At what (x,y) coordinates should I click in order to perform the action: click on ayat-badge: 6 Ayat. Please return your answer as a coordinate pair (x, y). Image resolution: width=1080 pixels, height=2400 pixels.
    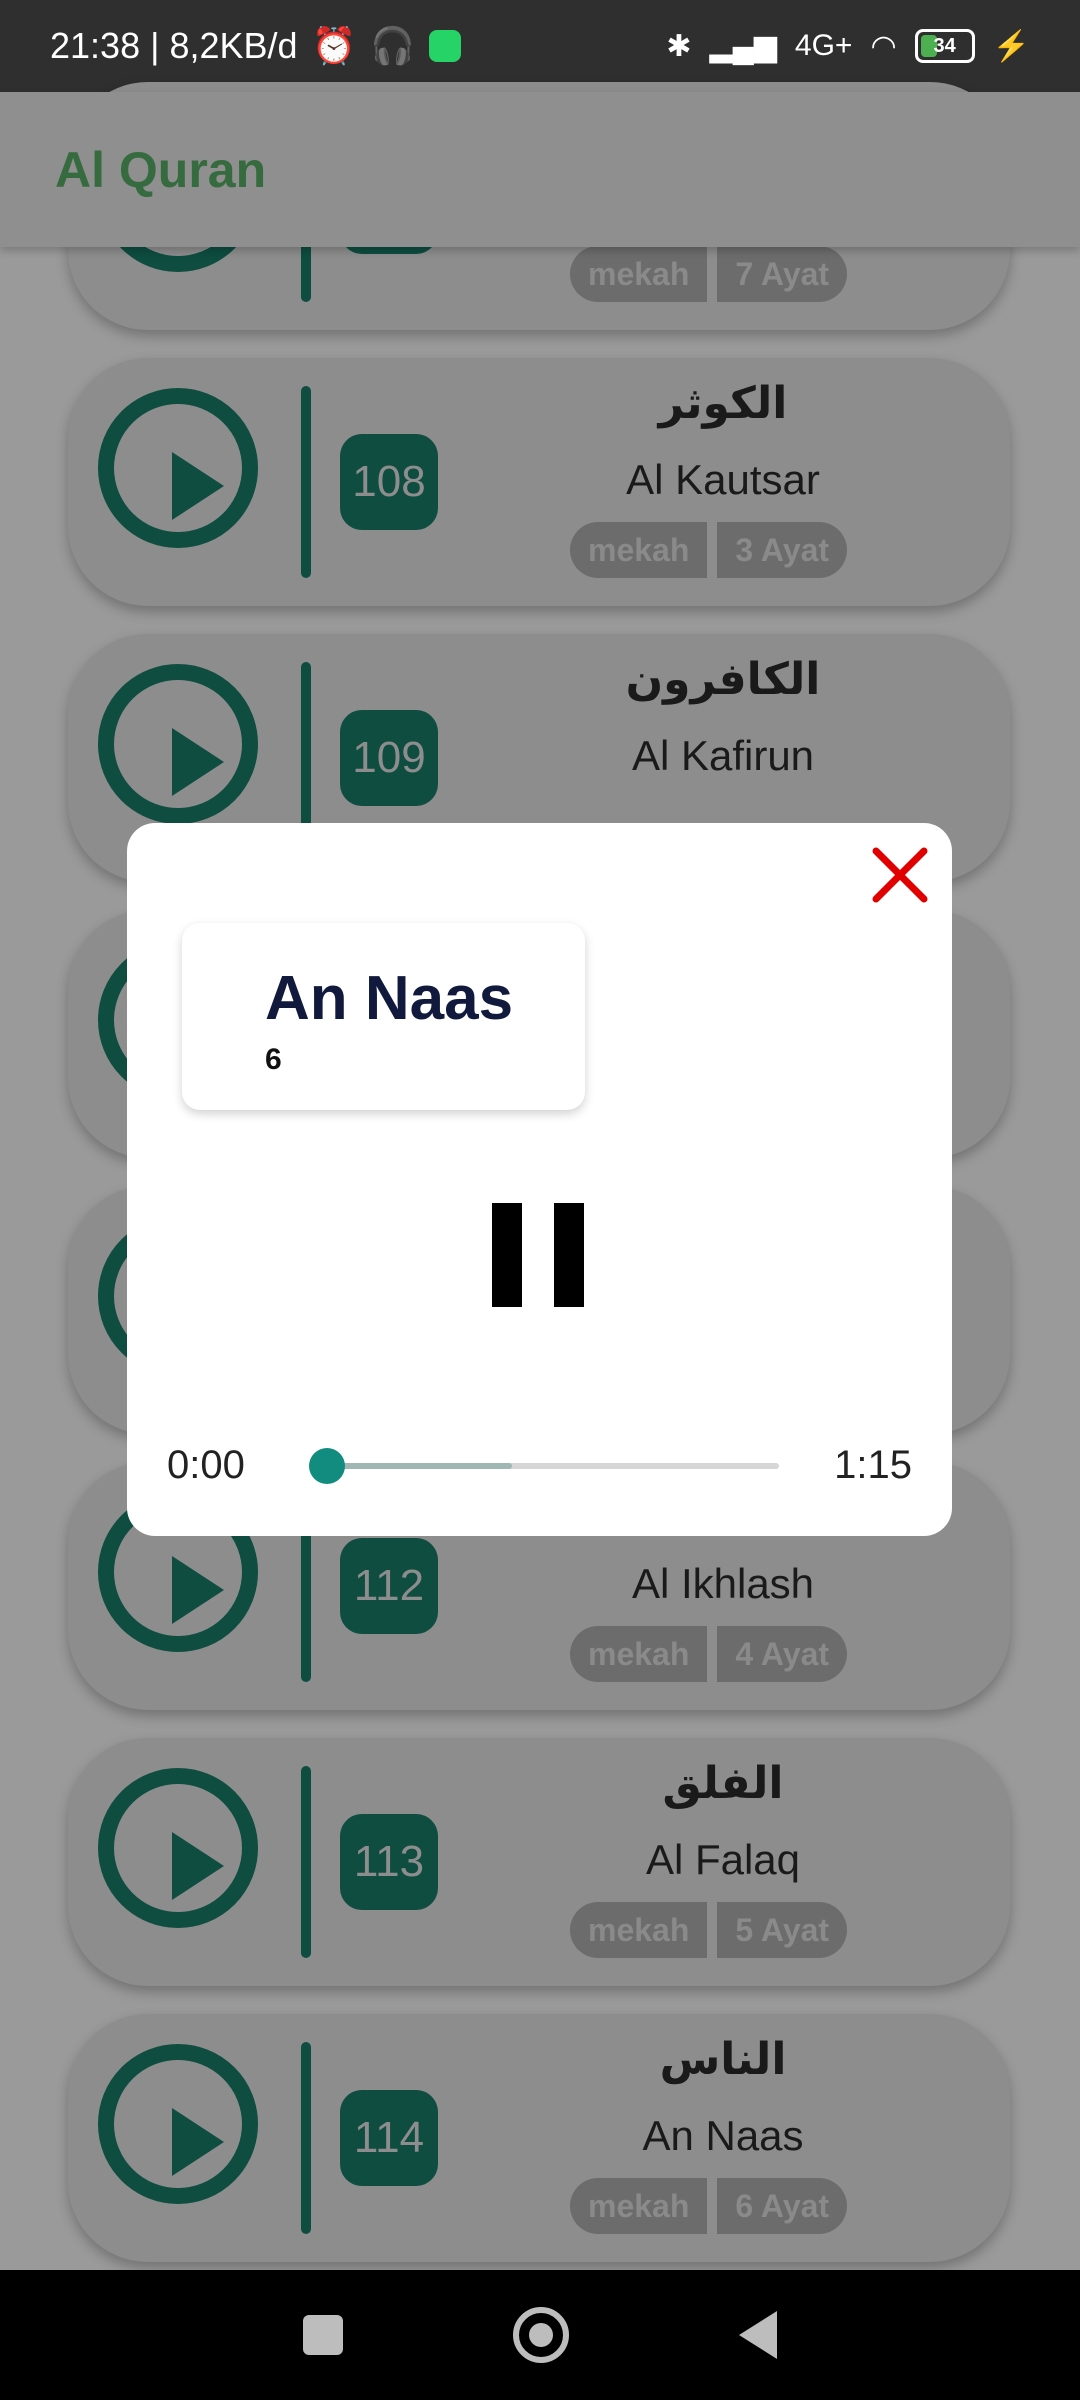
    Looking at the image, I should click on (782, 2206).